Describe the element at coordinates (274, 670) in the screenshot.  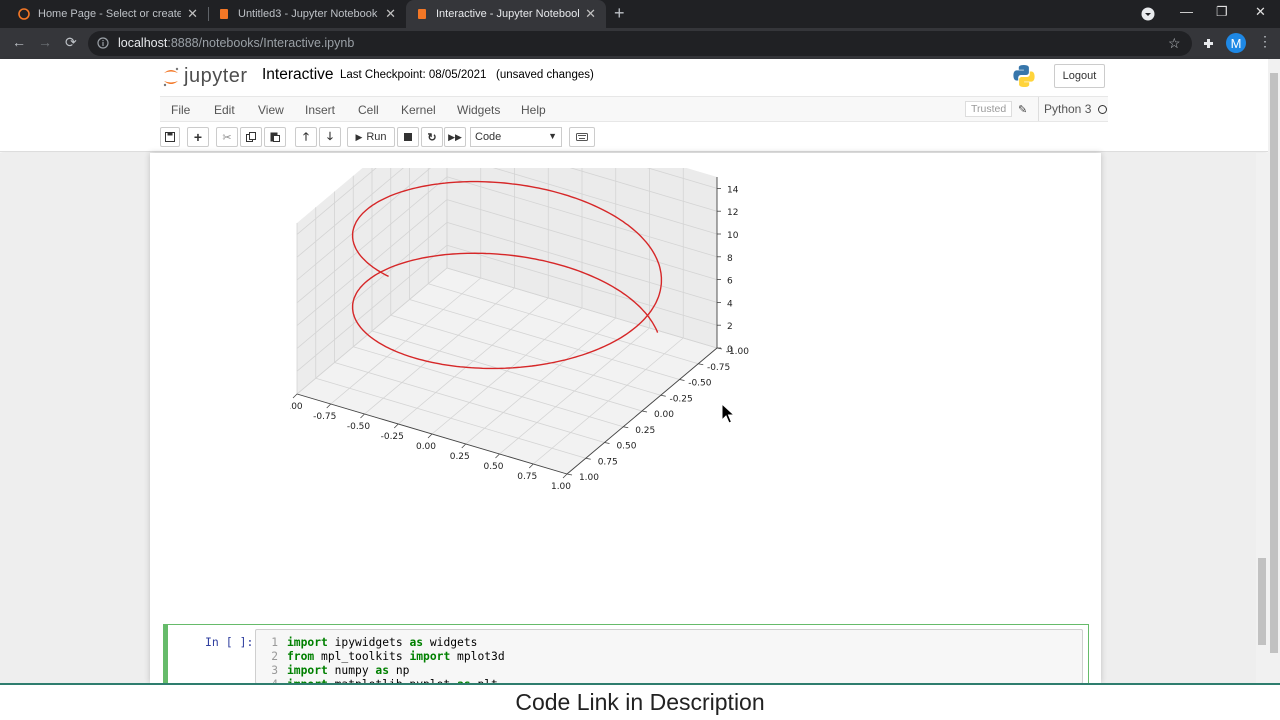
I see `line-number: 3` at that location.